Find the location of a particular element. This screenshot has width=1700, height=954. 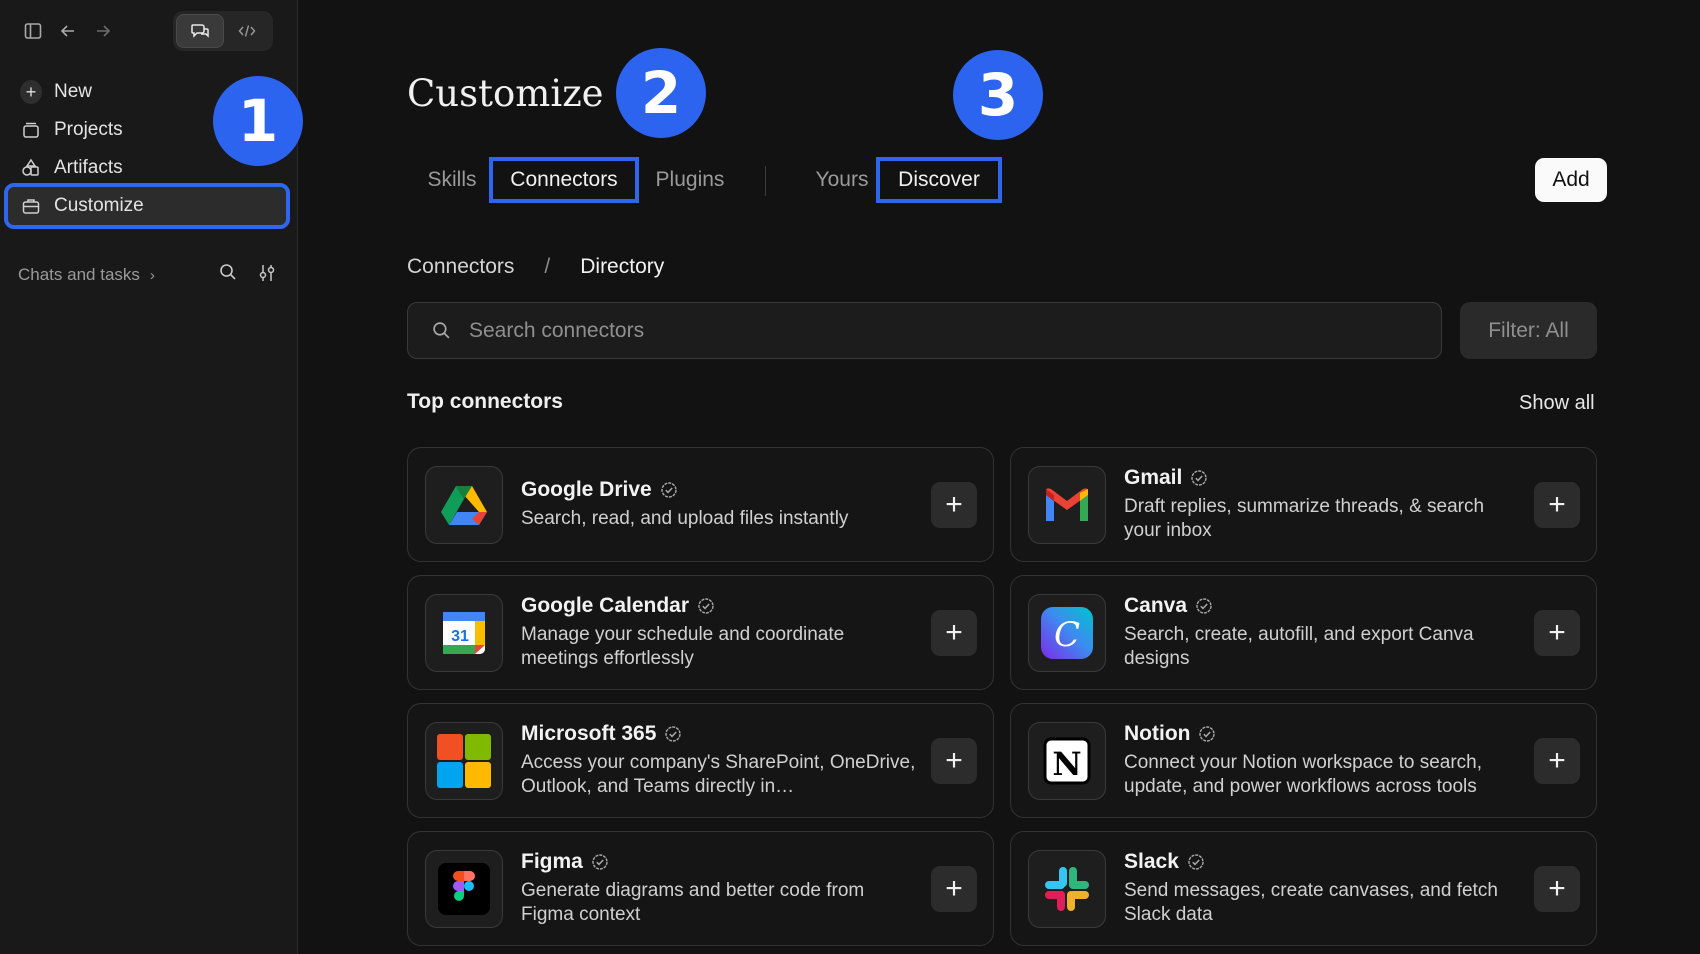

canva-letter: C is located at coordinates (1067, 635).